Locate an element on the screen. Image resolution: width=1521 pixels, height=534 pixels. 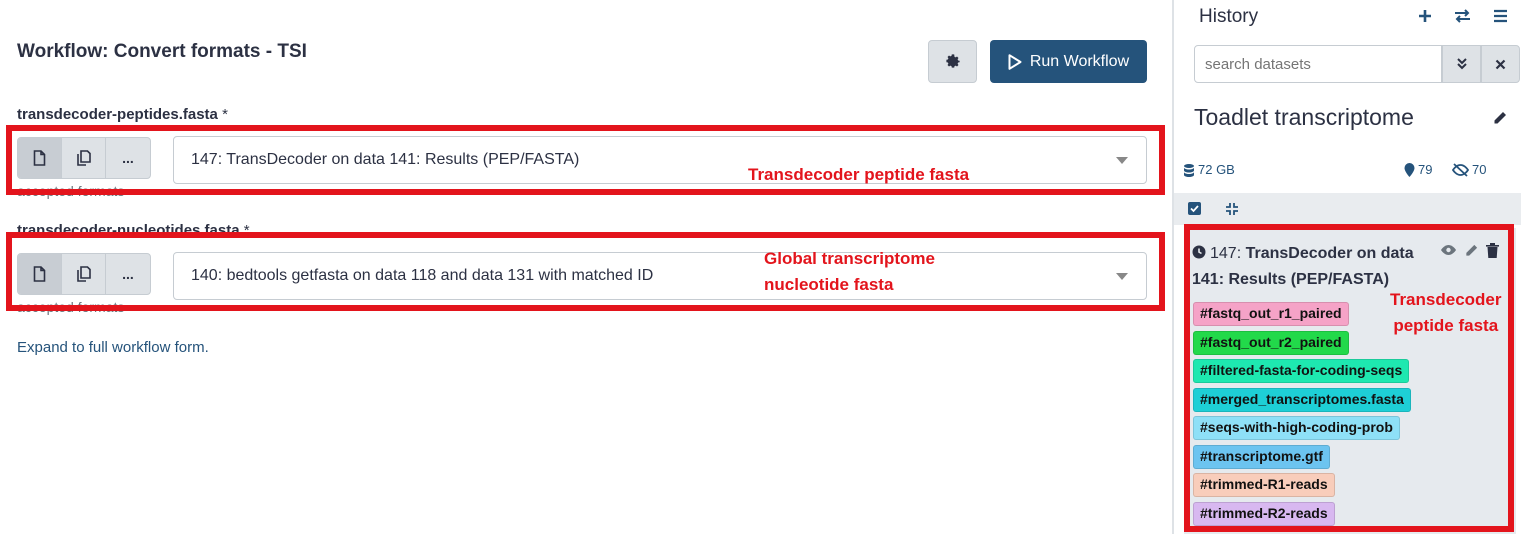
hidden-datasets-count: 70 is located at coordinates (1469, 169).